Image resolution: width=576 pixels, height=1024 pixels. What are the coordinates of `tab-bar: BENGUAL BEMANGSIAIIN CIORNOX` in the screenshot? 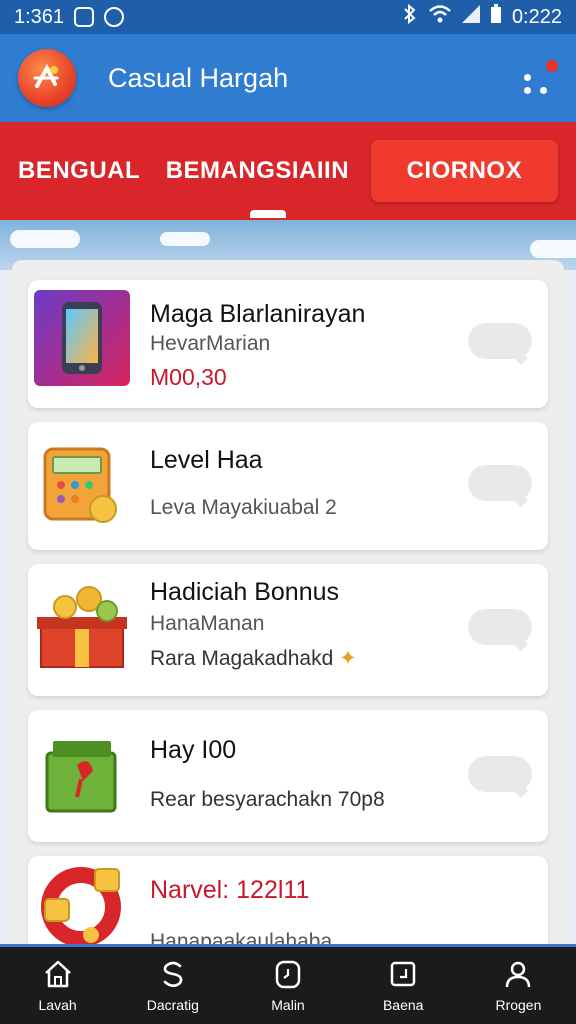 It's located at (288, 171).